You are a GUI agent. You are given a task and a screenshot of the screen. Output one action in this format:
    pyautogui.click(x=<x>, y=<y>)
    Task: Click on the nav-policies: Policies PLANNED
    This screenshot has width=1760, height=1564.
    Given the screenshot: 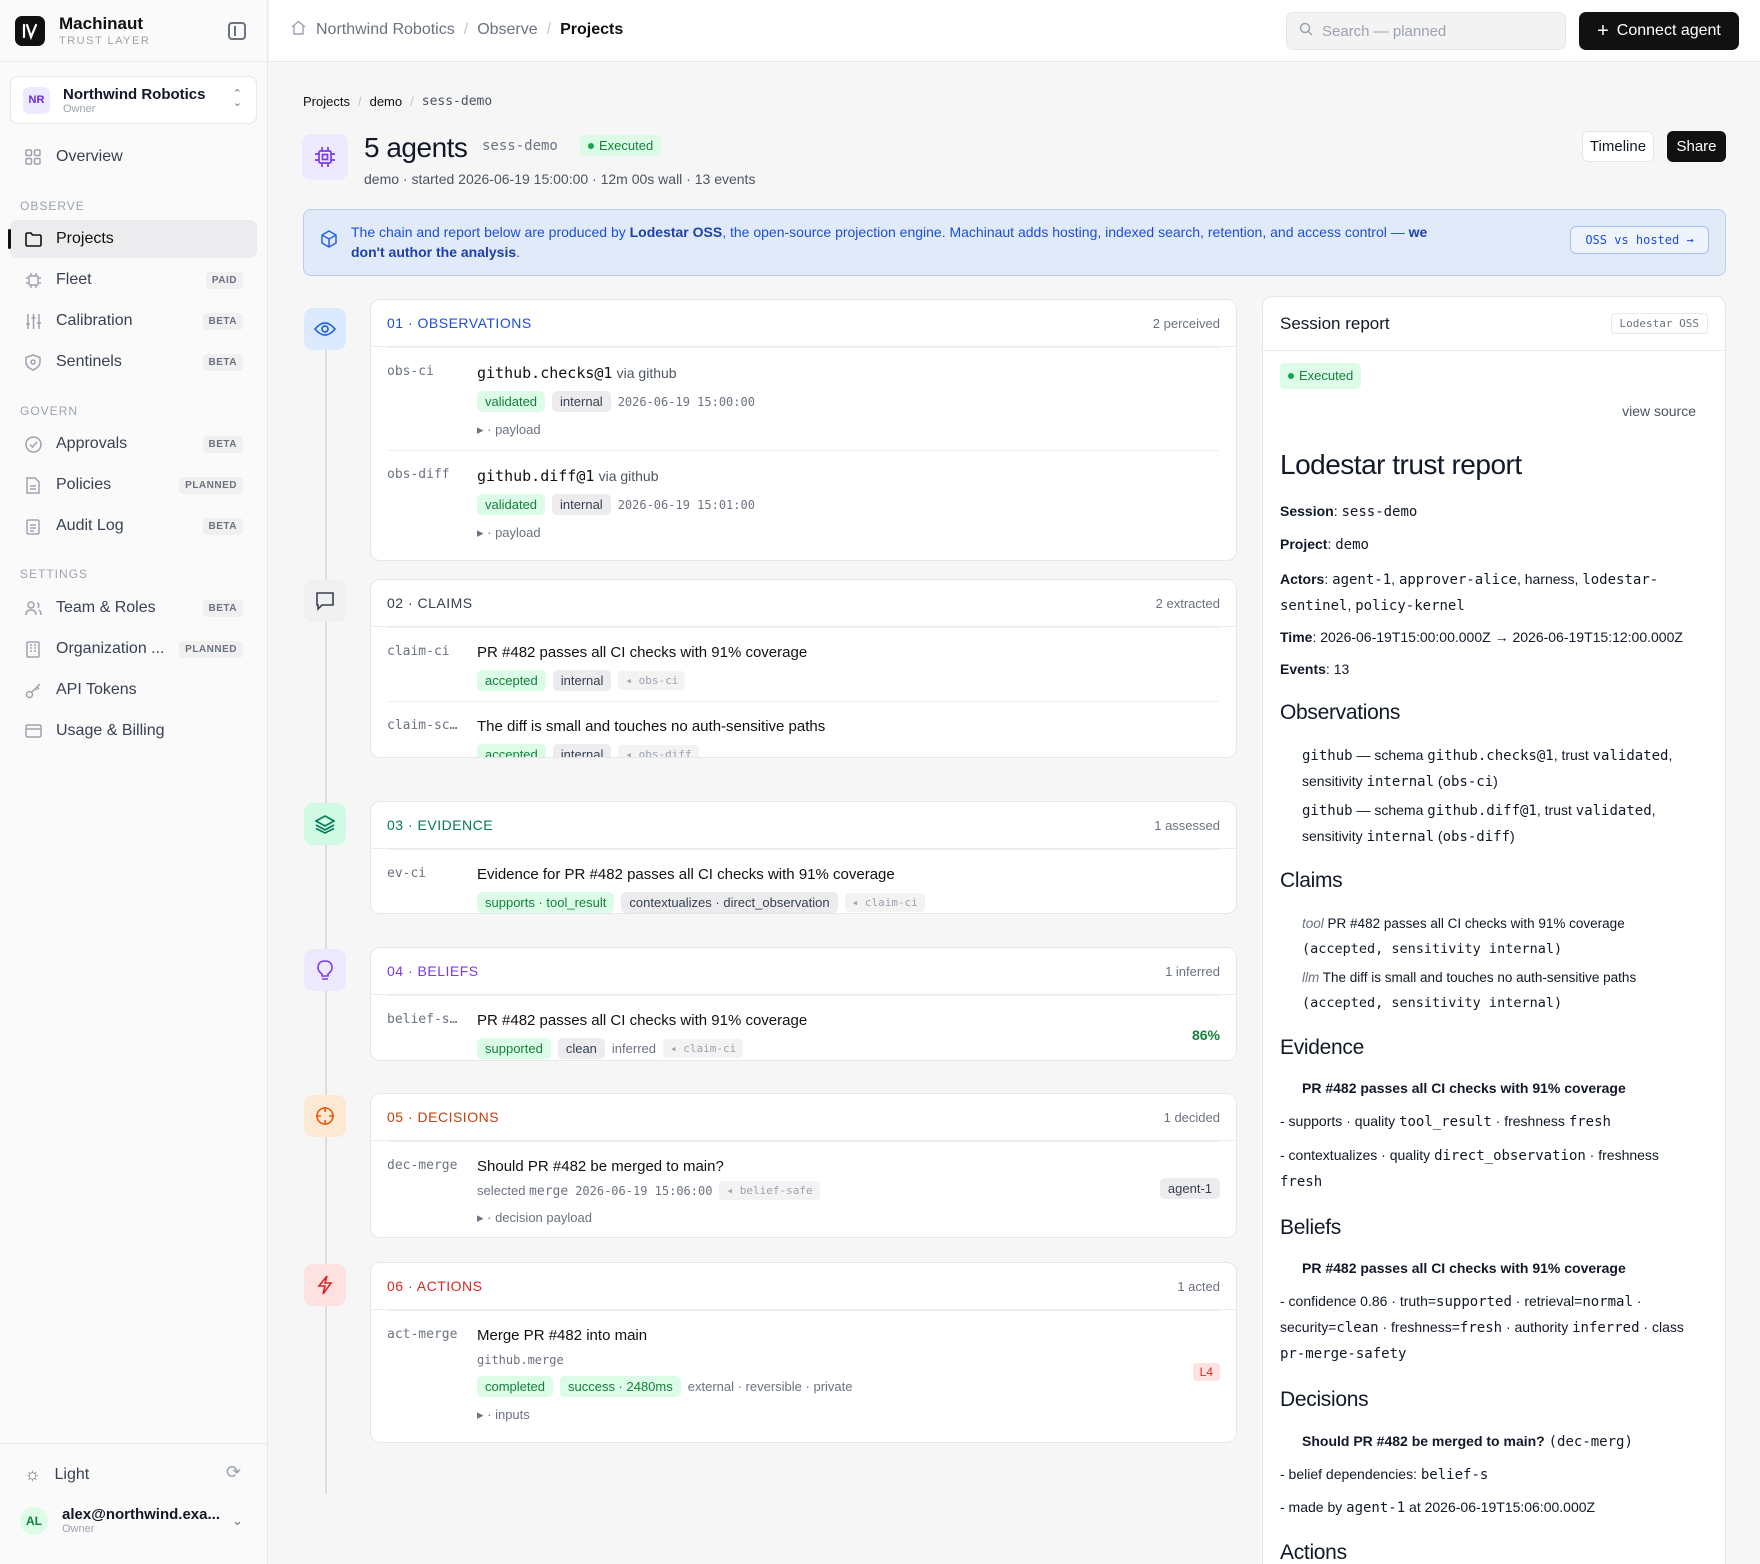 What is the action you would take?
    pyautogui.click(x=133, y=485)
    